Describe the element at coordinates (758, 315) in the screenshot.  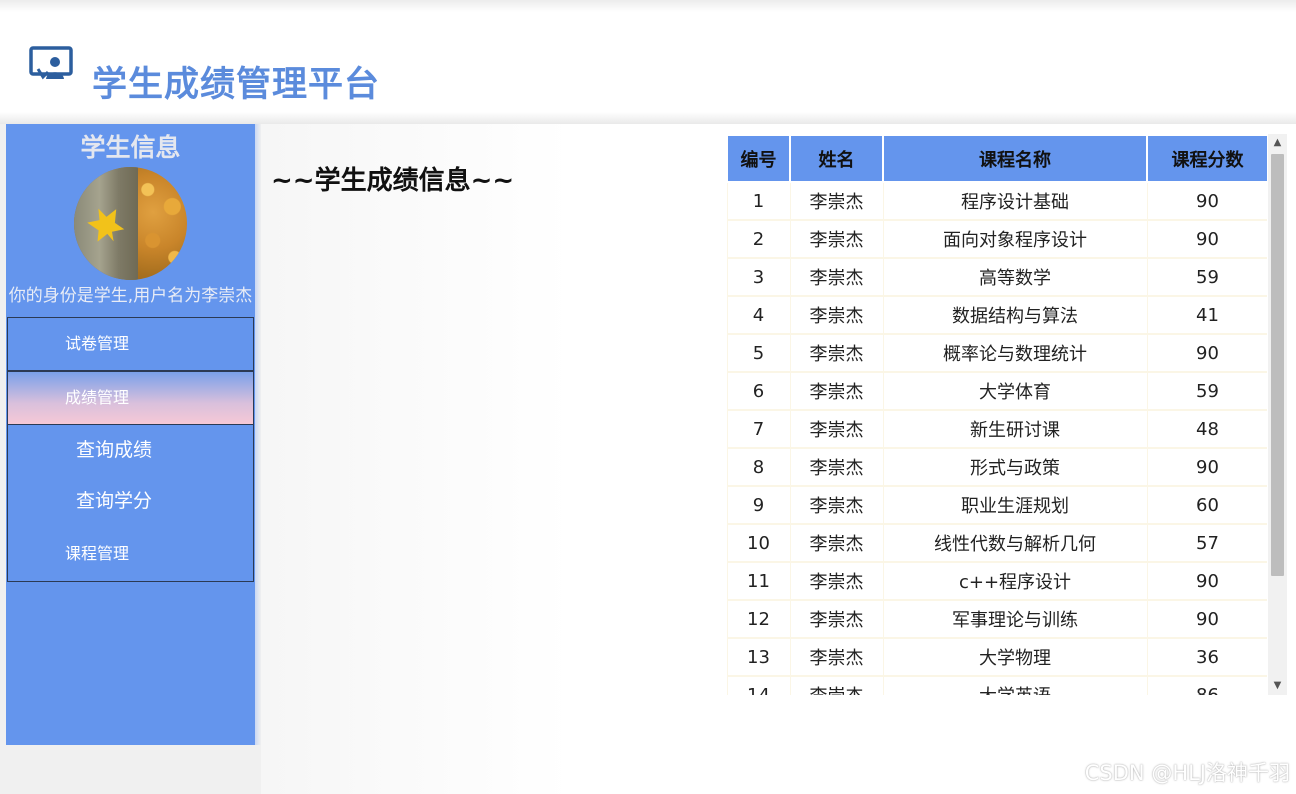
I see `cell-id: 4` at that location.